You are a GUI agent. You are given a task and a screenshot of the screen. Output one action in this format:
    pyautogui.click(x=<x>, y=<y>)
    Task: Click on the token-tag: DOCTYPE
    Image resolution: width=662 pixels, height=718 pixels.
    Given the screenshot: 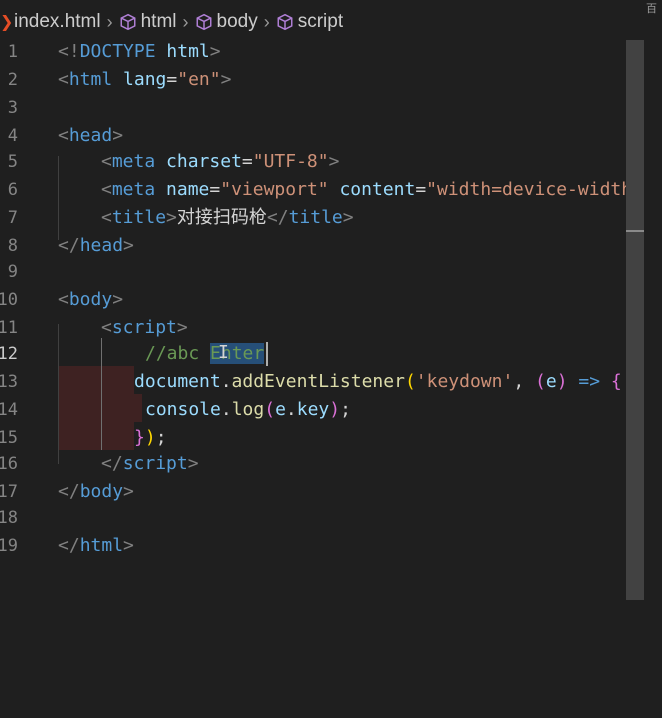 What is the action you would take?
    pyautogui.click(x=117, y=51)
    